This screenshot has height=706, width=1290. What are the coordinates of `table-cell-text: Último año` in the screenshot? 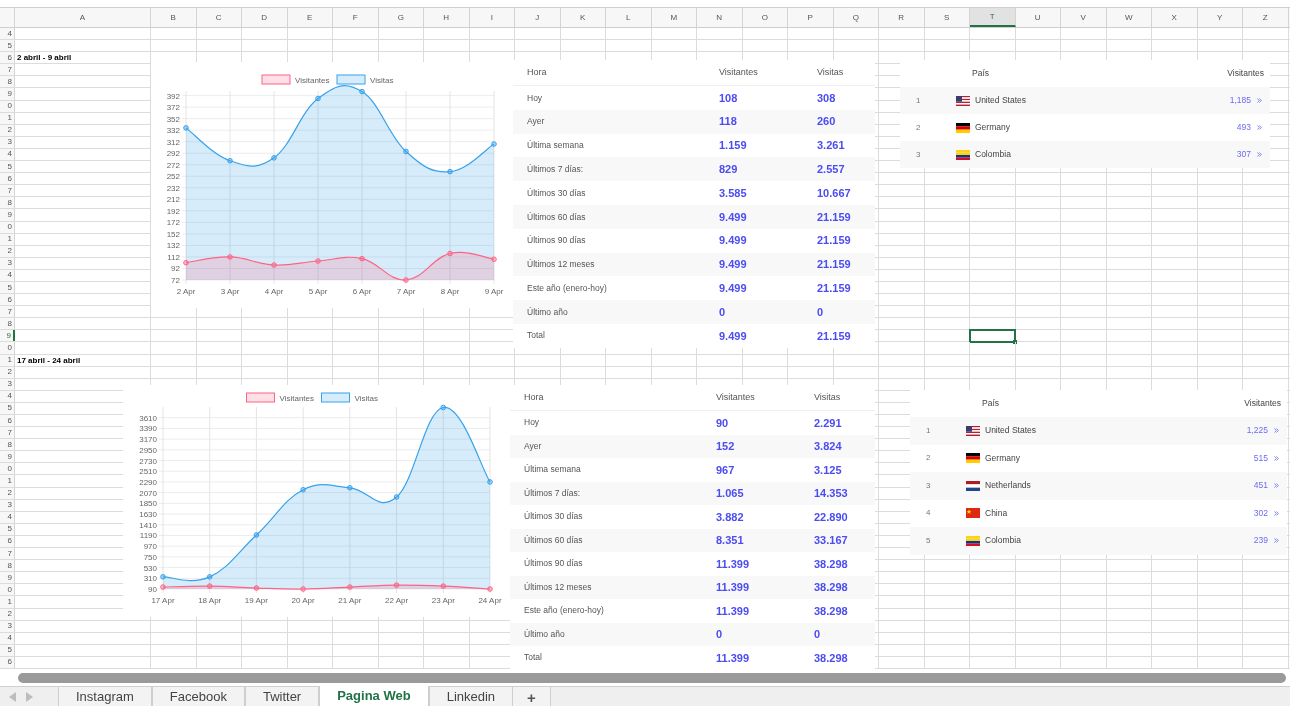 It's located at (547, 312).